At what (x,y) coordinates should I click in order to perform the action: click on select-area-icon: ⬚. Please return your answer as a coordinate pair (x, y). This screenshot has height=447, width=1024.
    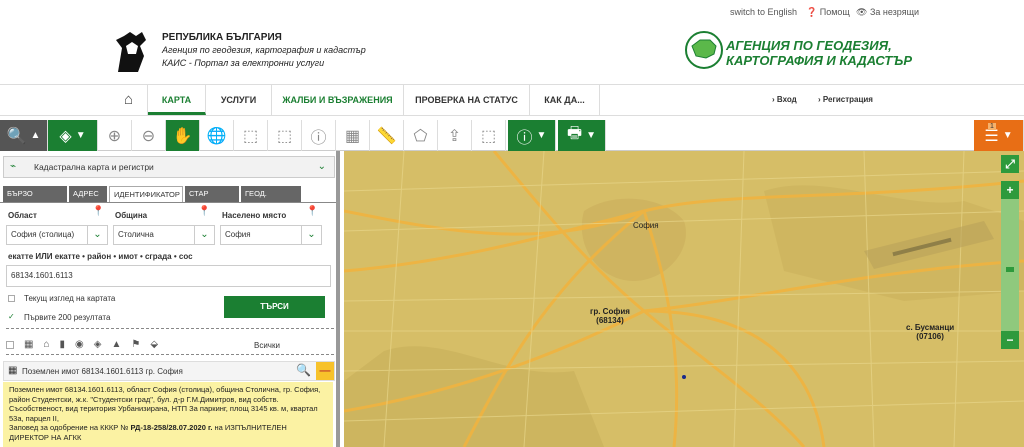
    Looking at the image, I should click on (250, 136).